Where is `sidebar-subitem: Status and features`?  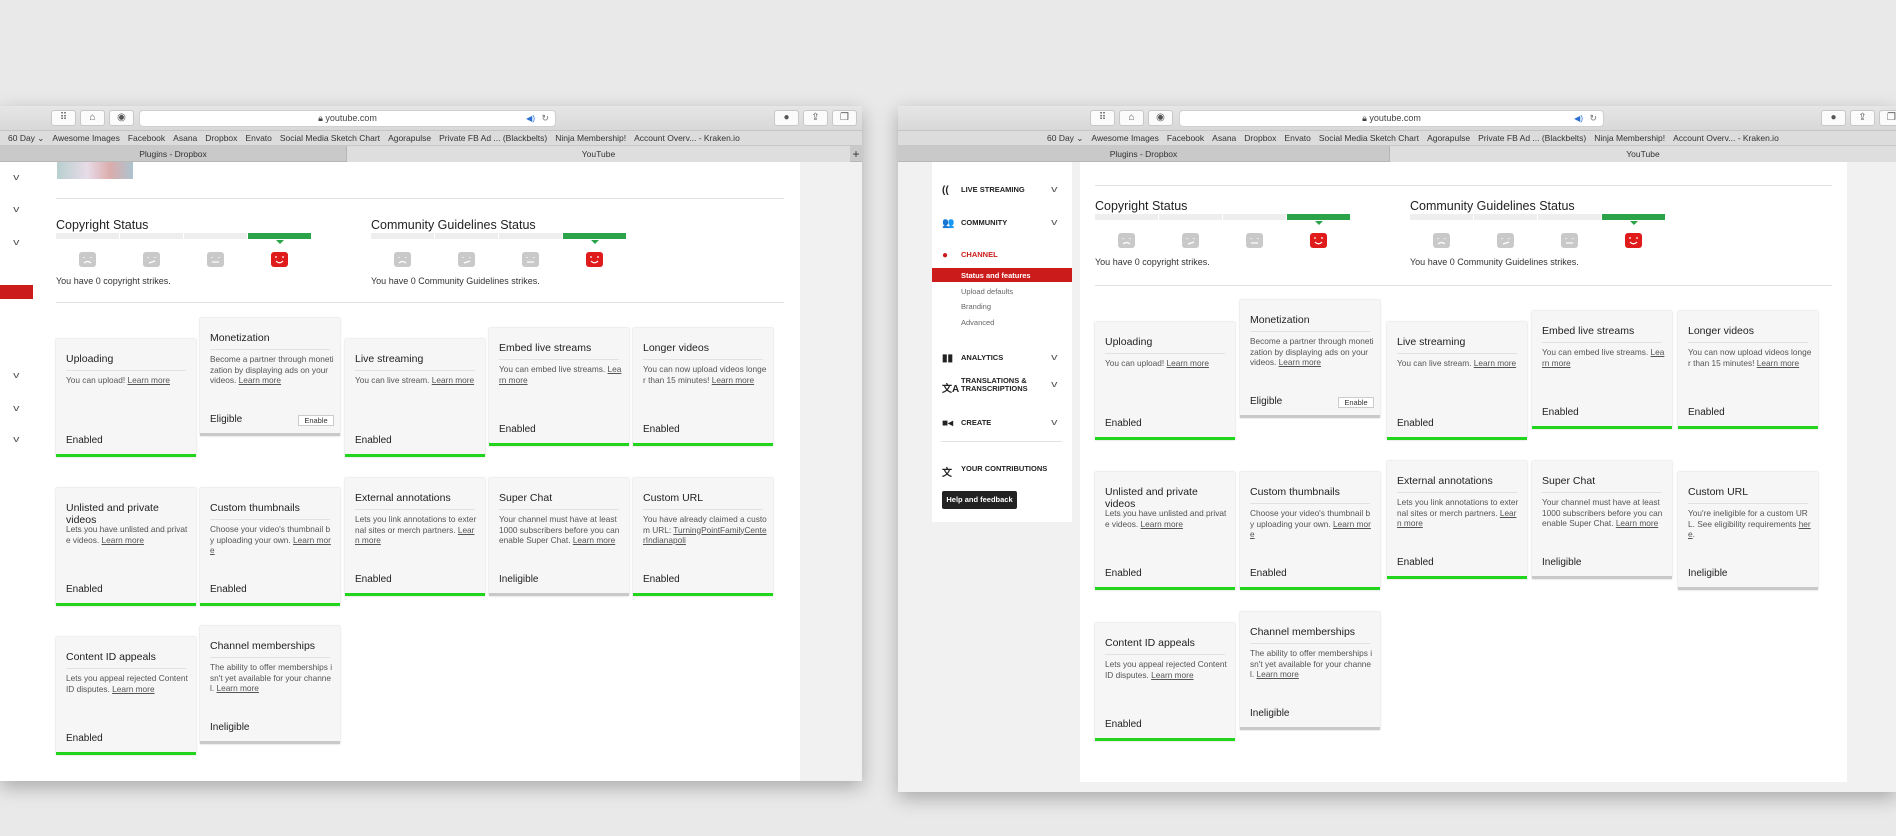 sidebar-subitem: Status and features is located at coordinates (996, 275).